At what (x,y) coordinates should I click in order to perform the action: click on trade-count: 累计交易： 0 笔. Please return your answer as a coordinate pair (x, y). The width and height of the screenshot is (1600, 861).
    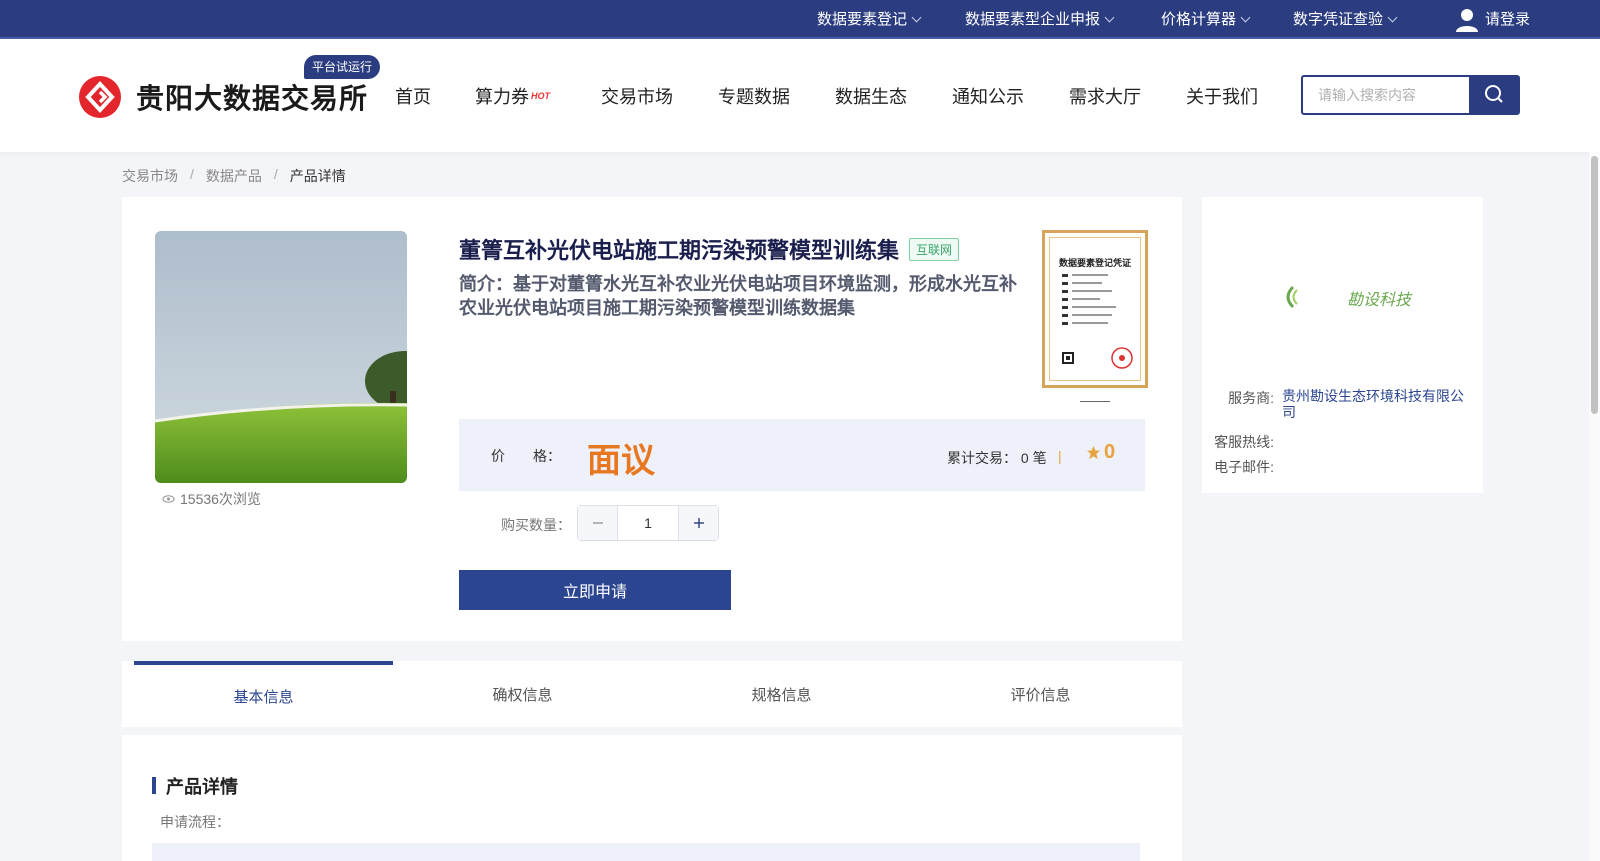
    Looking at the image, I should click on (997, 458).